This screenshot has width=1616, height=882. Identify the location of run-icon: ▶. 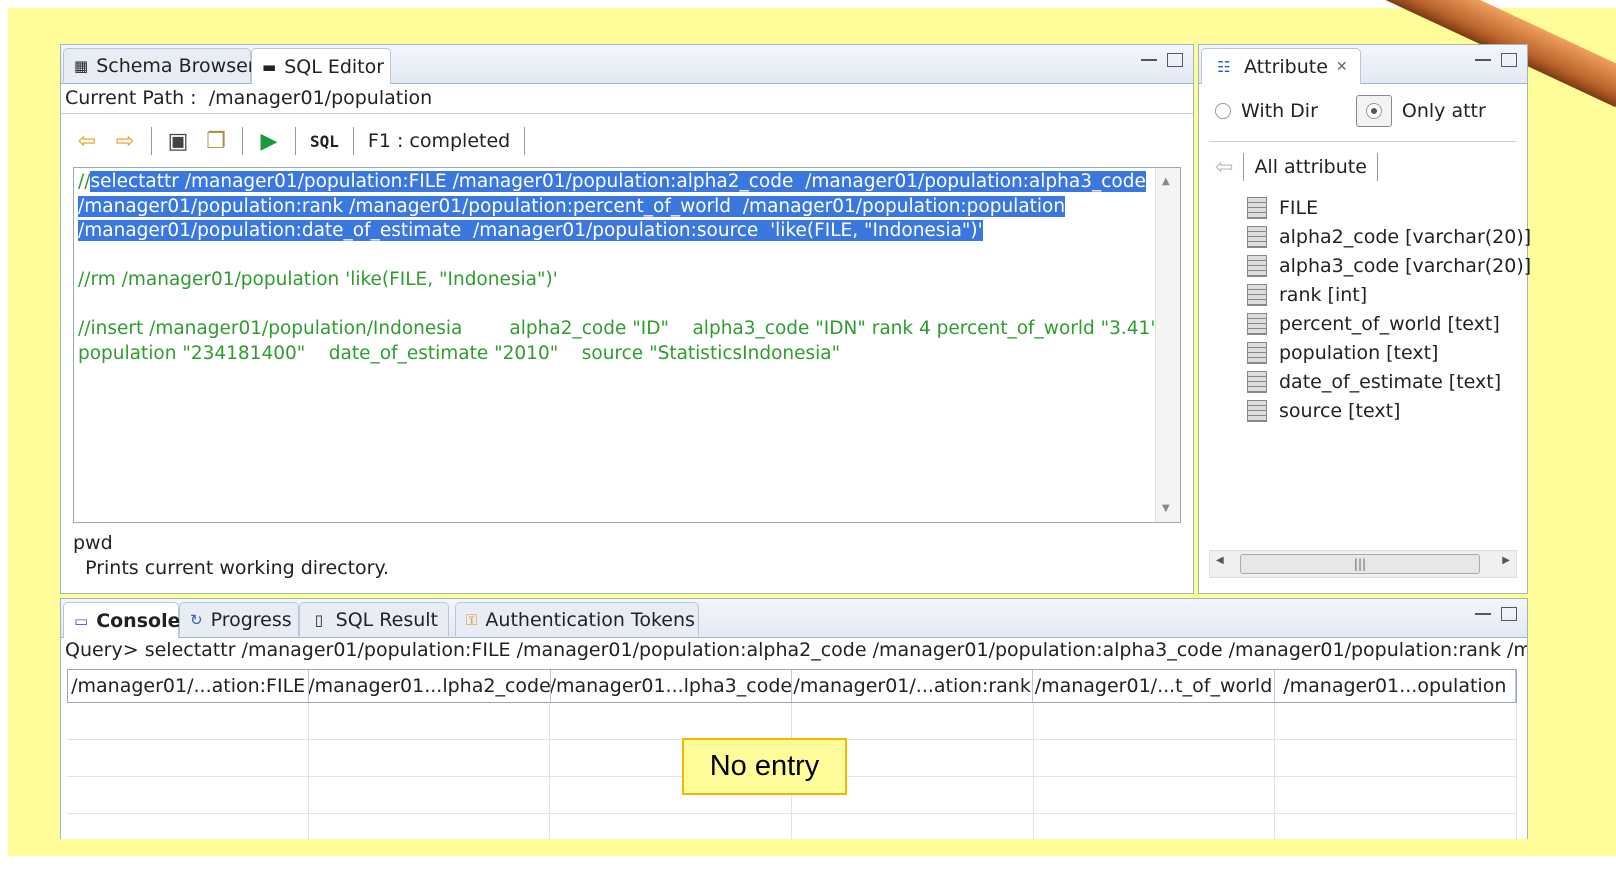
(269, 141).